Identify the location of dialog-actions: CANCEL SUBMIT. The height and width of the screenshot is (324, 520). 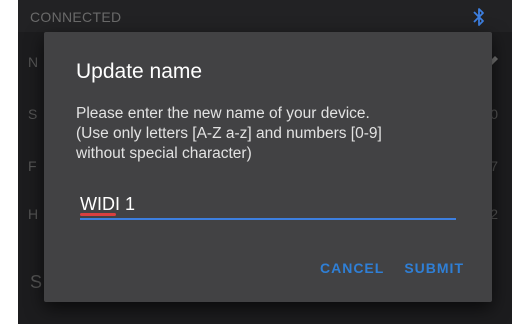
(392, 268).